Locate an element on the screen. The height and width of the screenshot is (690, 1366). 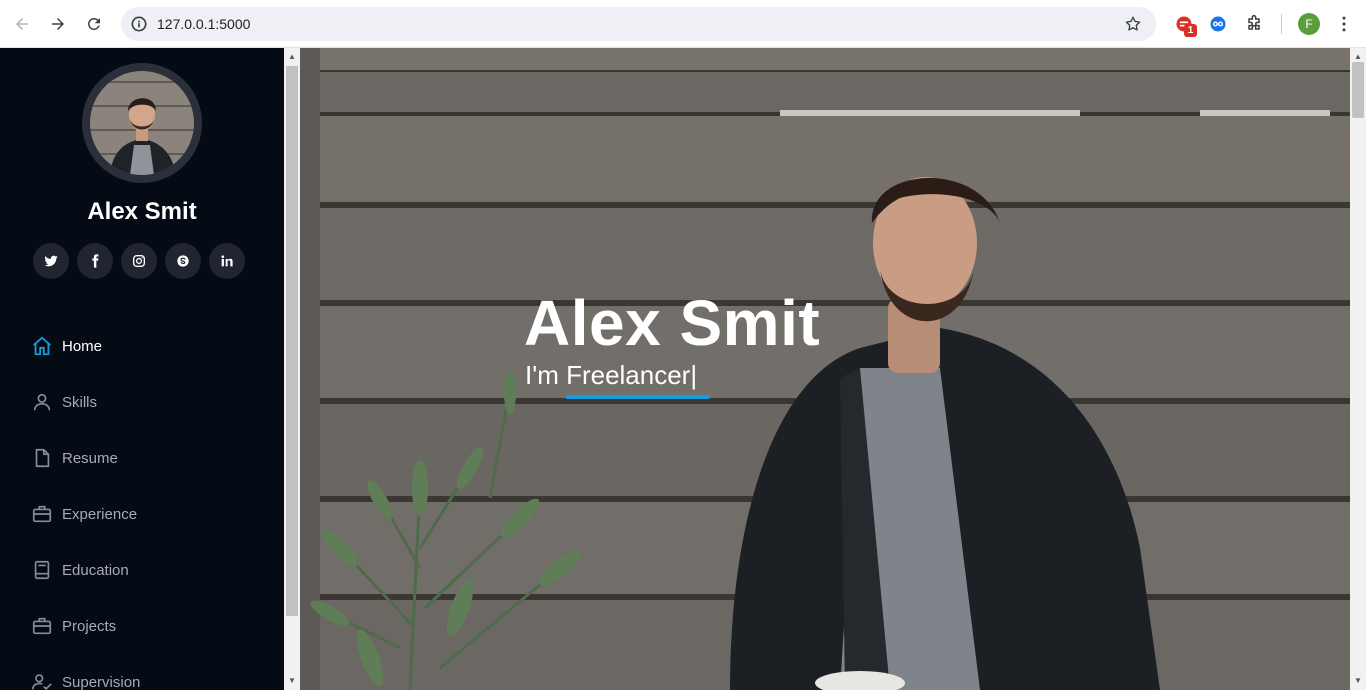
page-scrollbar: ▲ ▼ is located at coordinates (1358, 369).